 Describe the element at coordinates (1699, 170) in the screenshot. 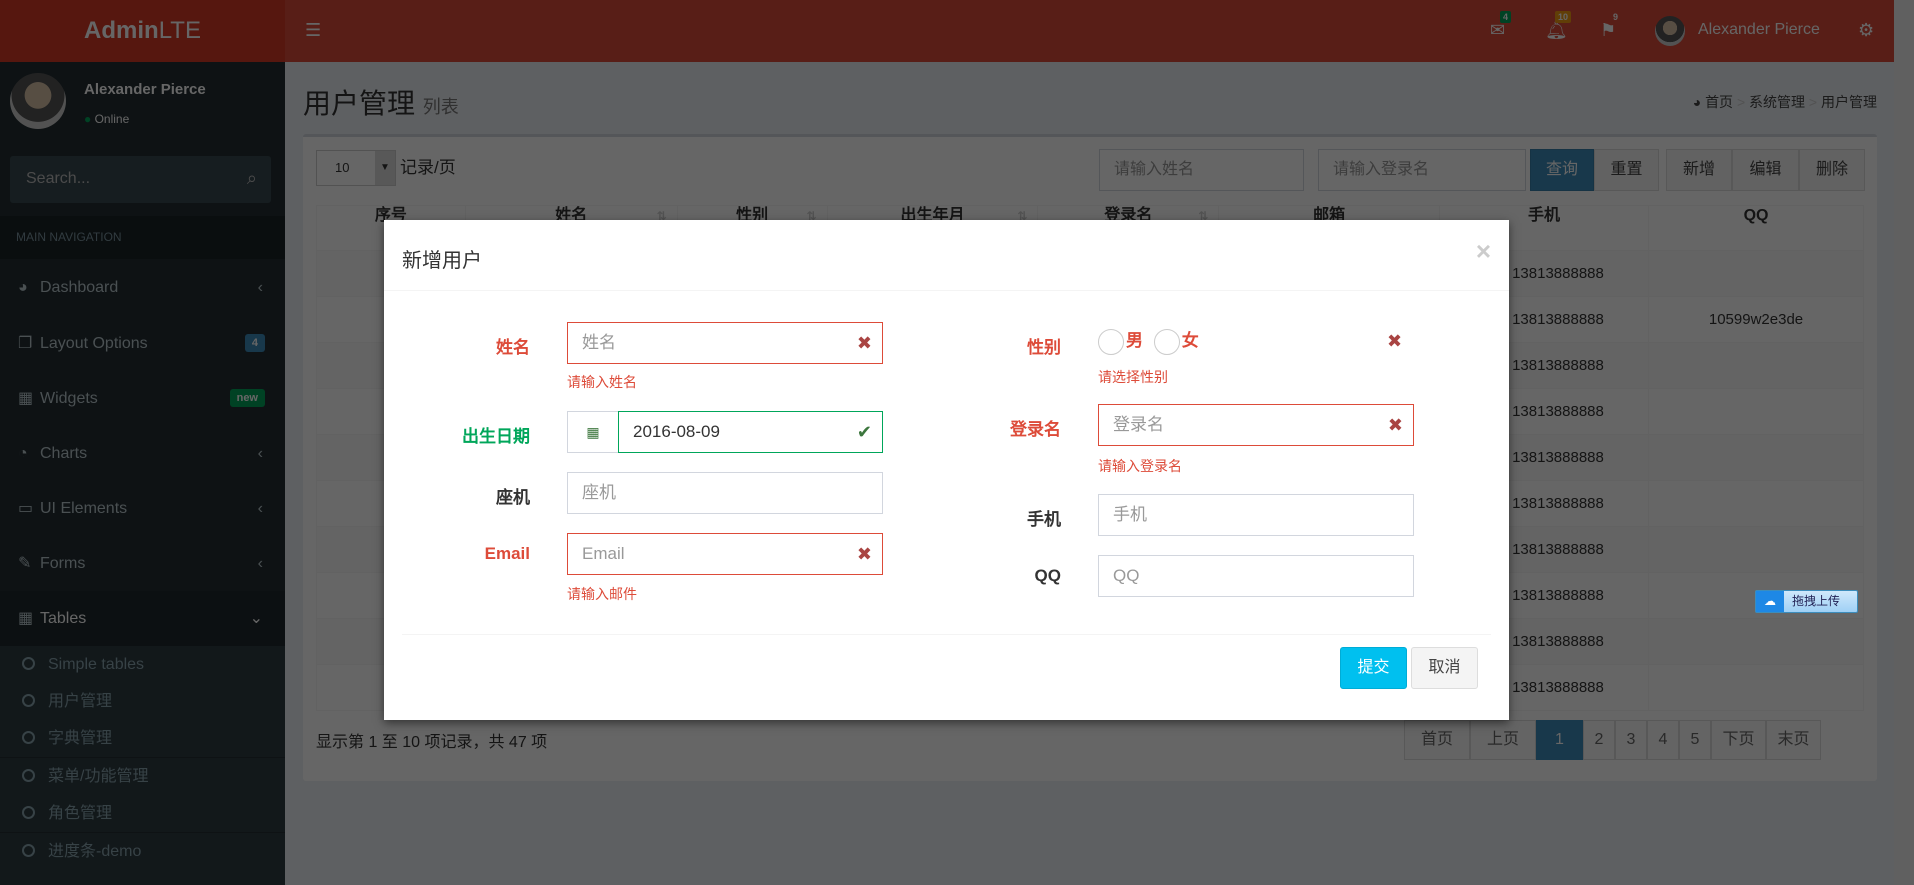

I see `add-button: 新增` at that location.